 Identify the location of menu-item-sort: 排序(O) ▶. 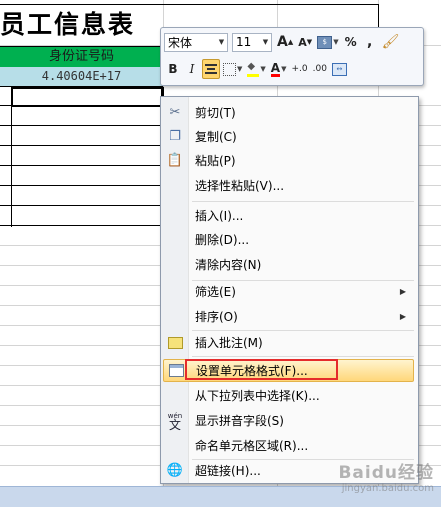
(288, 316).